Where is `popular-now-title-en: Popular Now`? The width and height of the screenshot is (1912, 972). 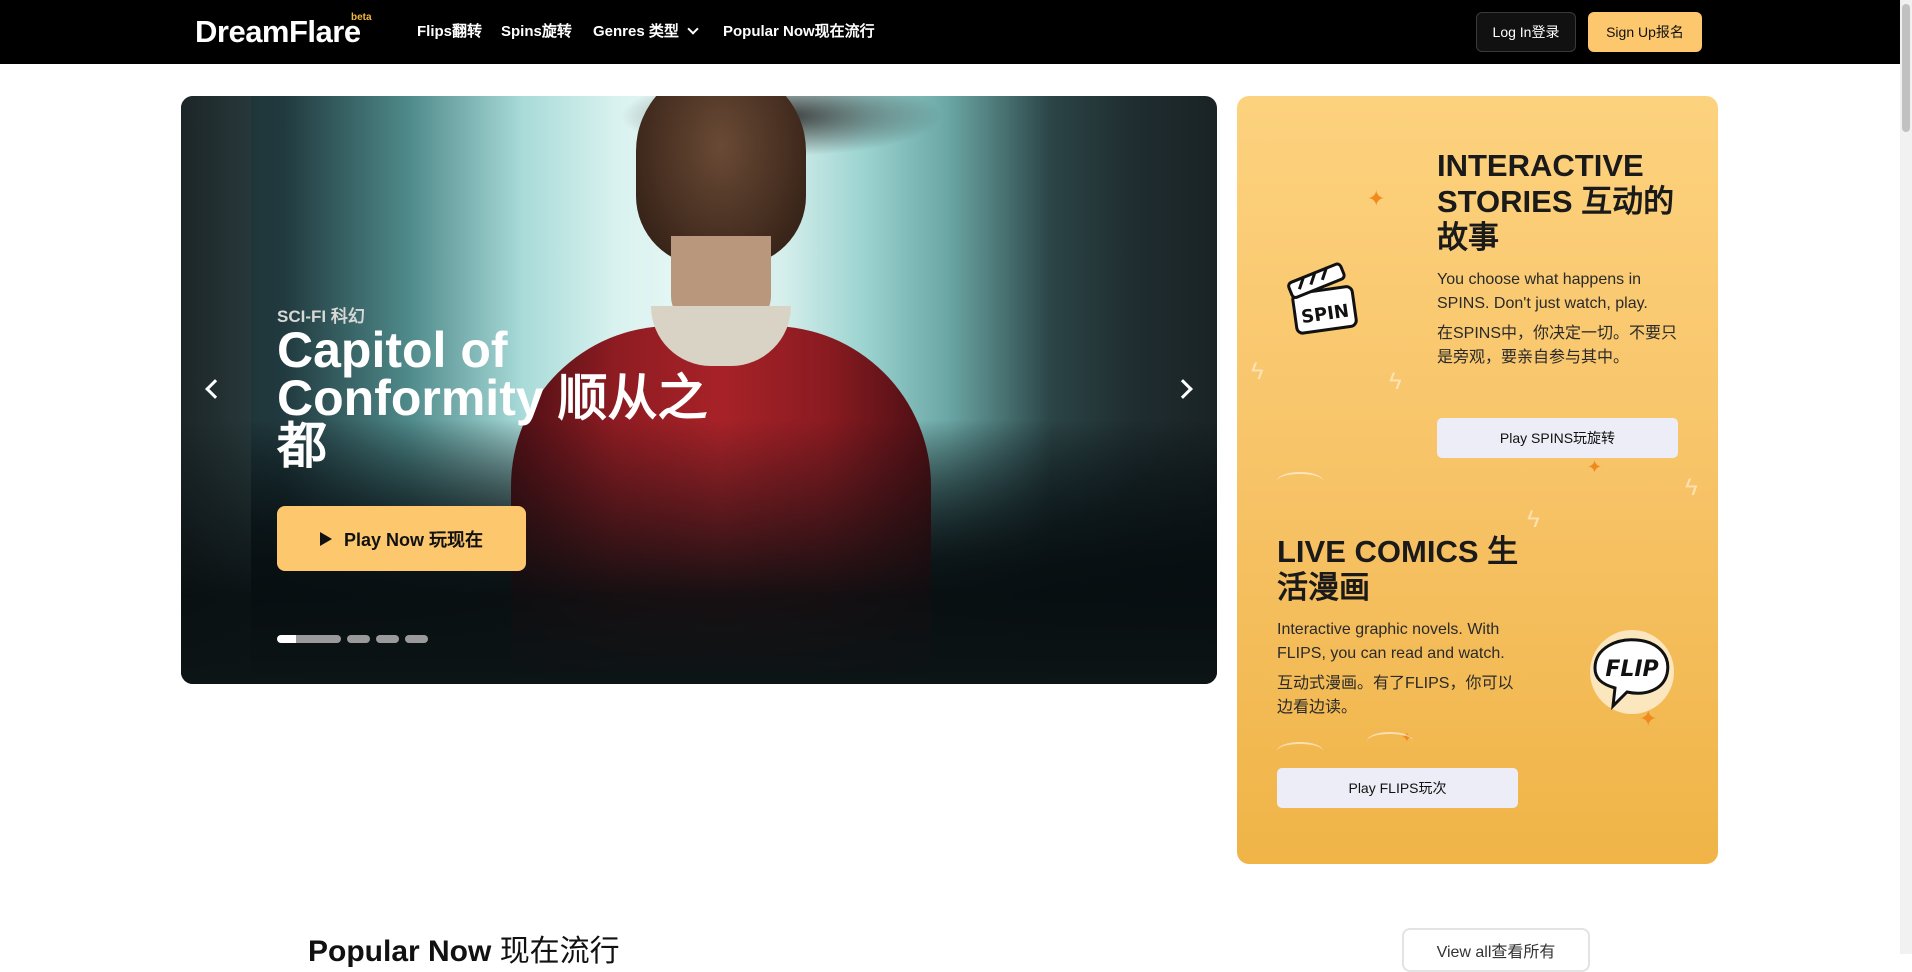
popular-now-title-en: Popular Now is located at coordinates (400, 951).